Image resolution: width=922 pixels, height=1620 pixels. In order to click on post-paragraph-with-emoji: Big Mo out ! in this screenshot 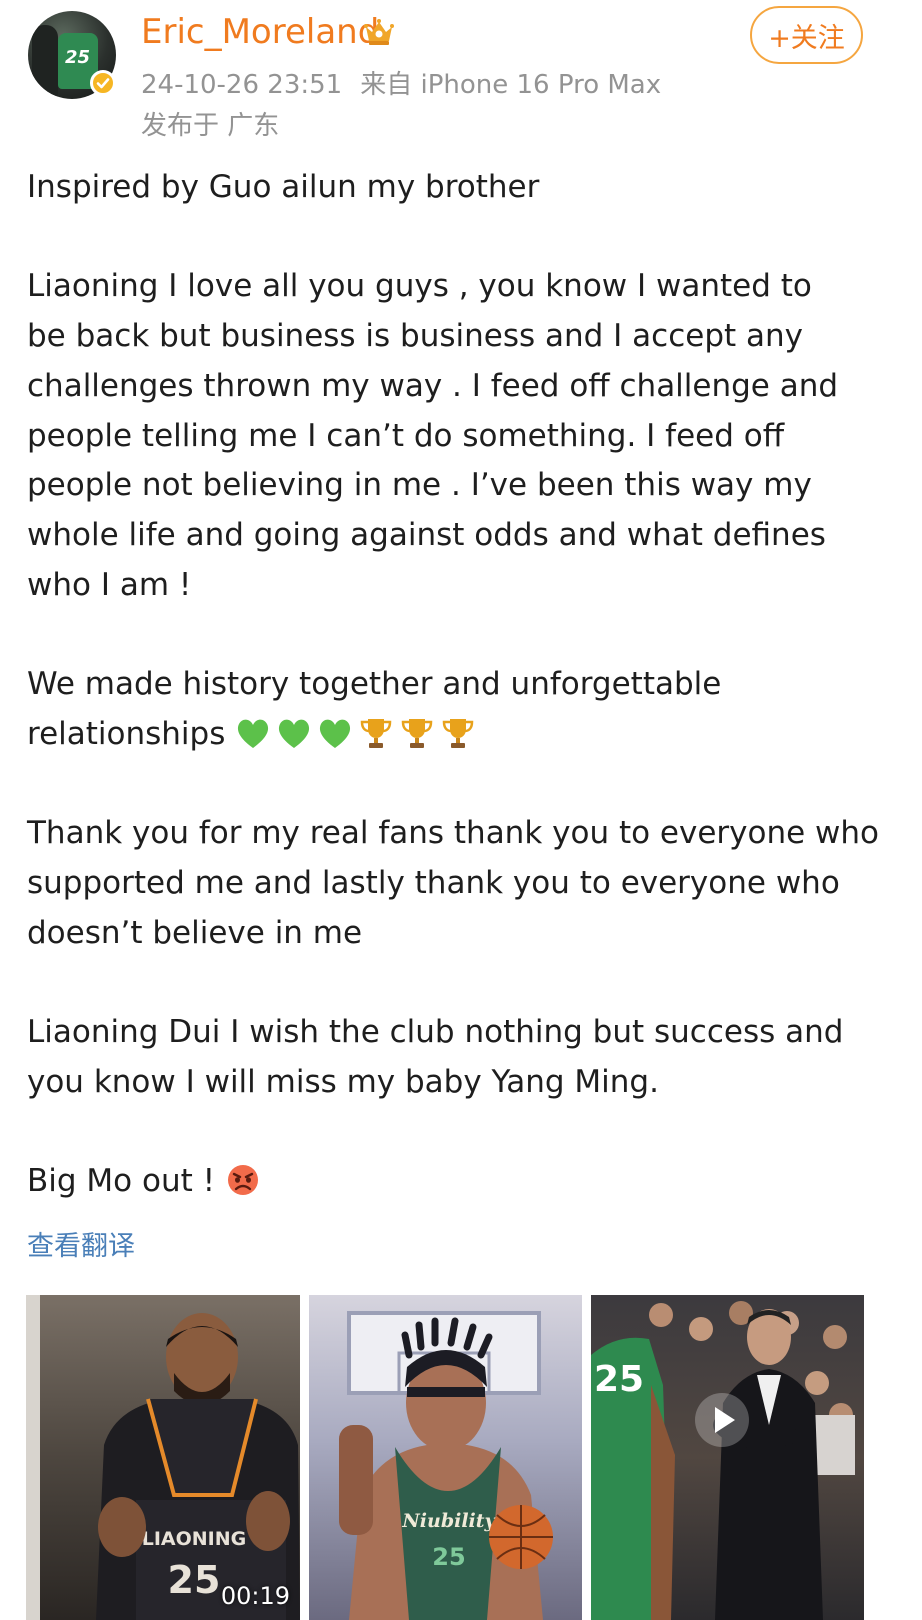, I will do `click(457, 1182)`.